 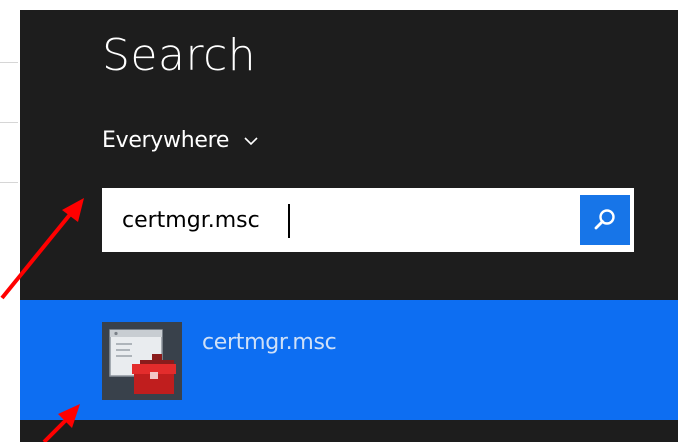 I want to click on left-background-strip, so click(x=10, y=221).